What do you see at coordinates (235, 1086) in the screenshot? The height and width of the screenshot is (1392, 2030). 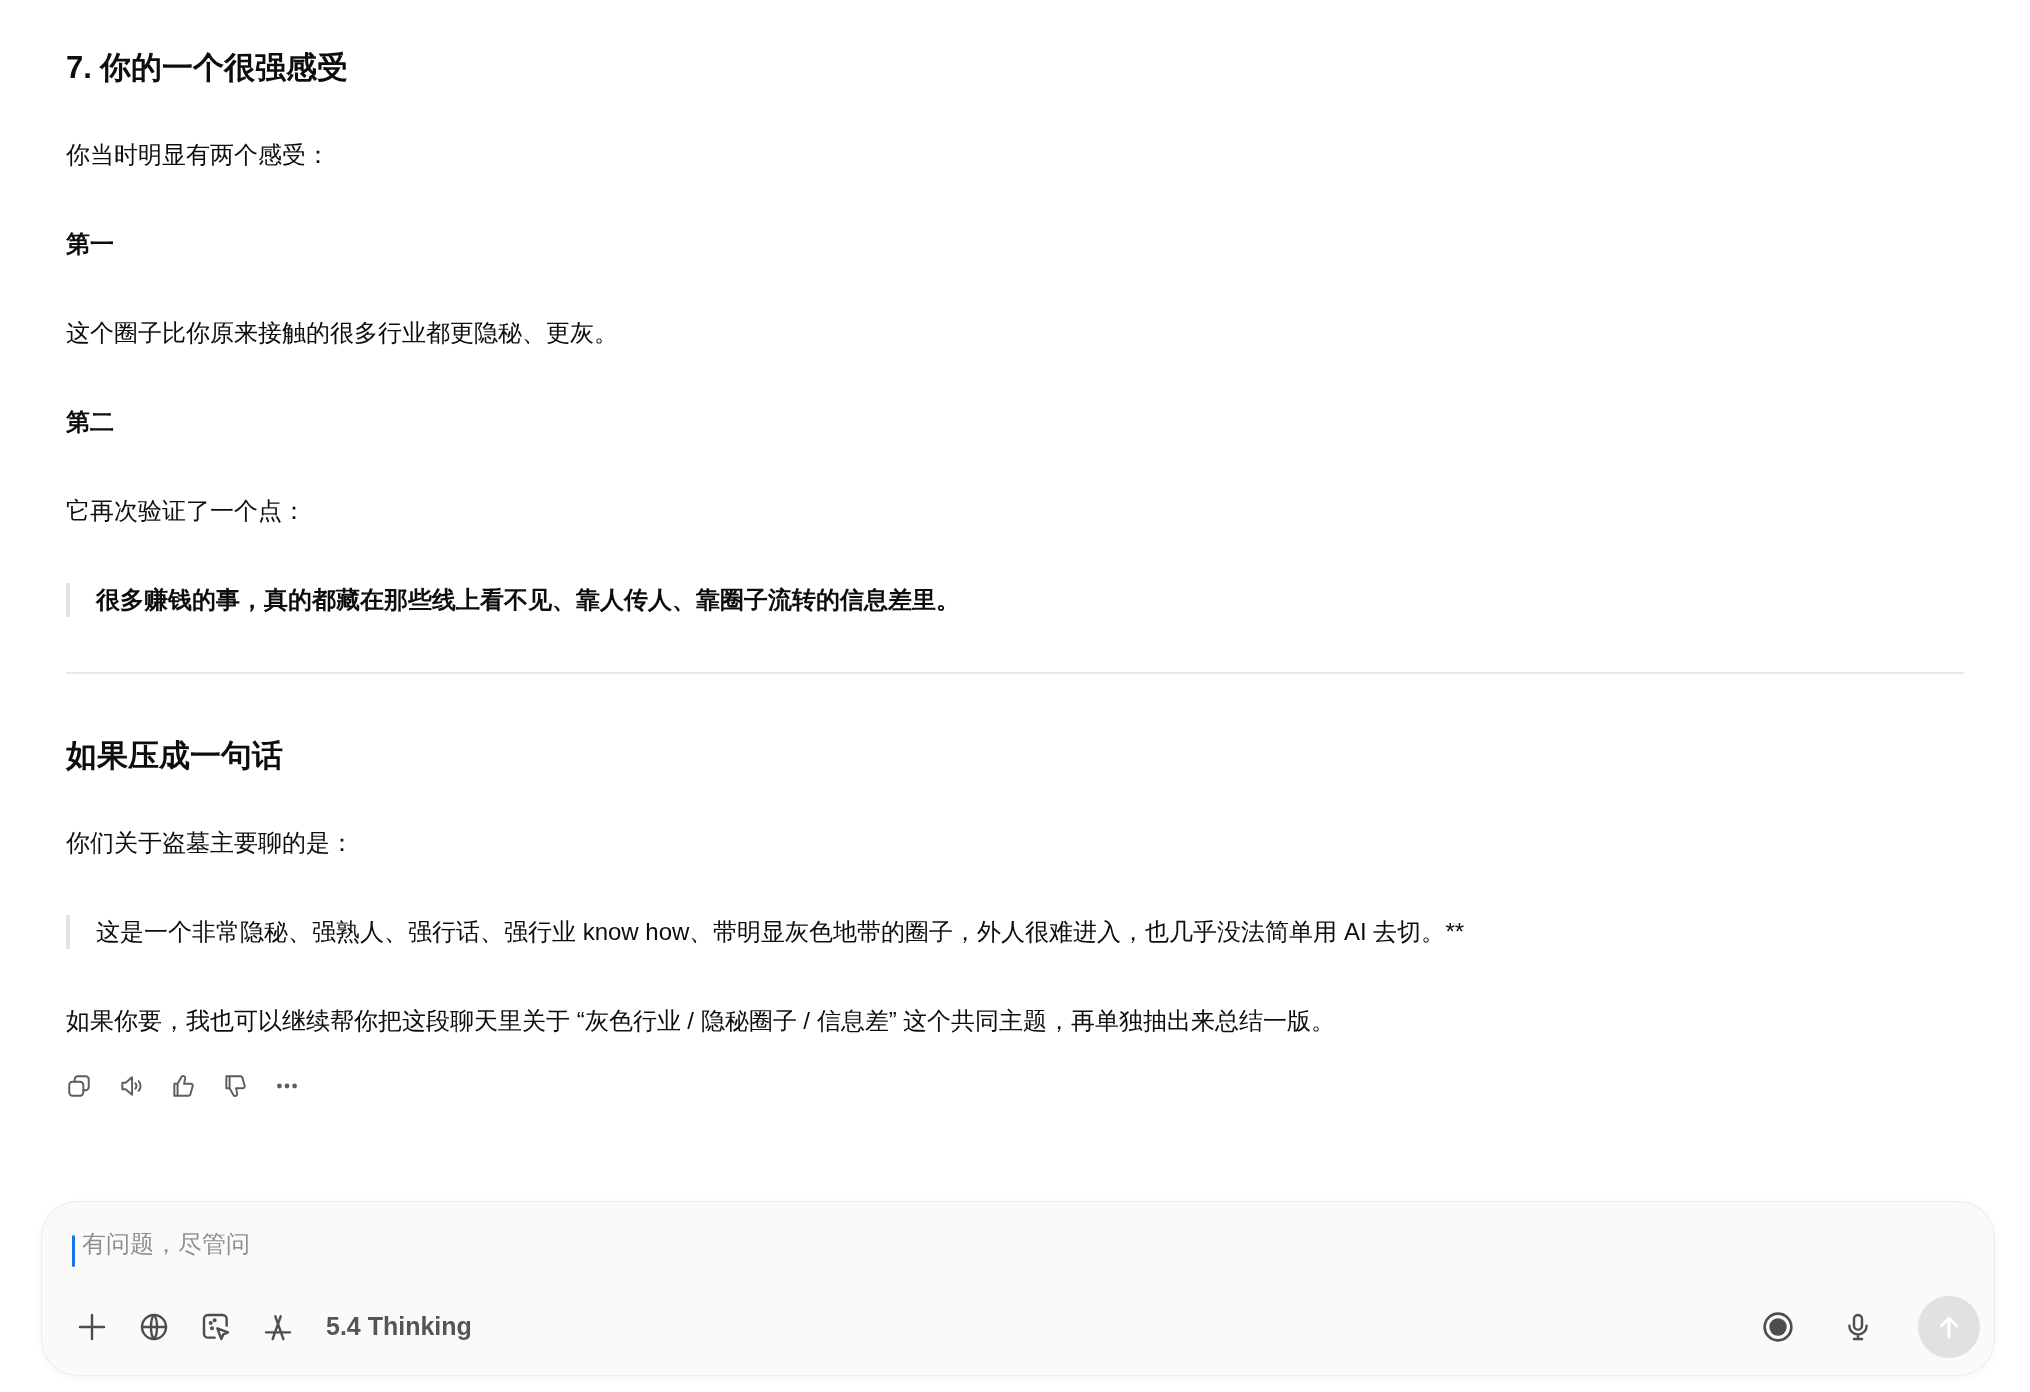 I see `thumbs-down-icon` at bounding box center [235, 1086].